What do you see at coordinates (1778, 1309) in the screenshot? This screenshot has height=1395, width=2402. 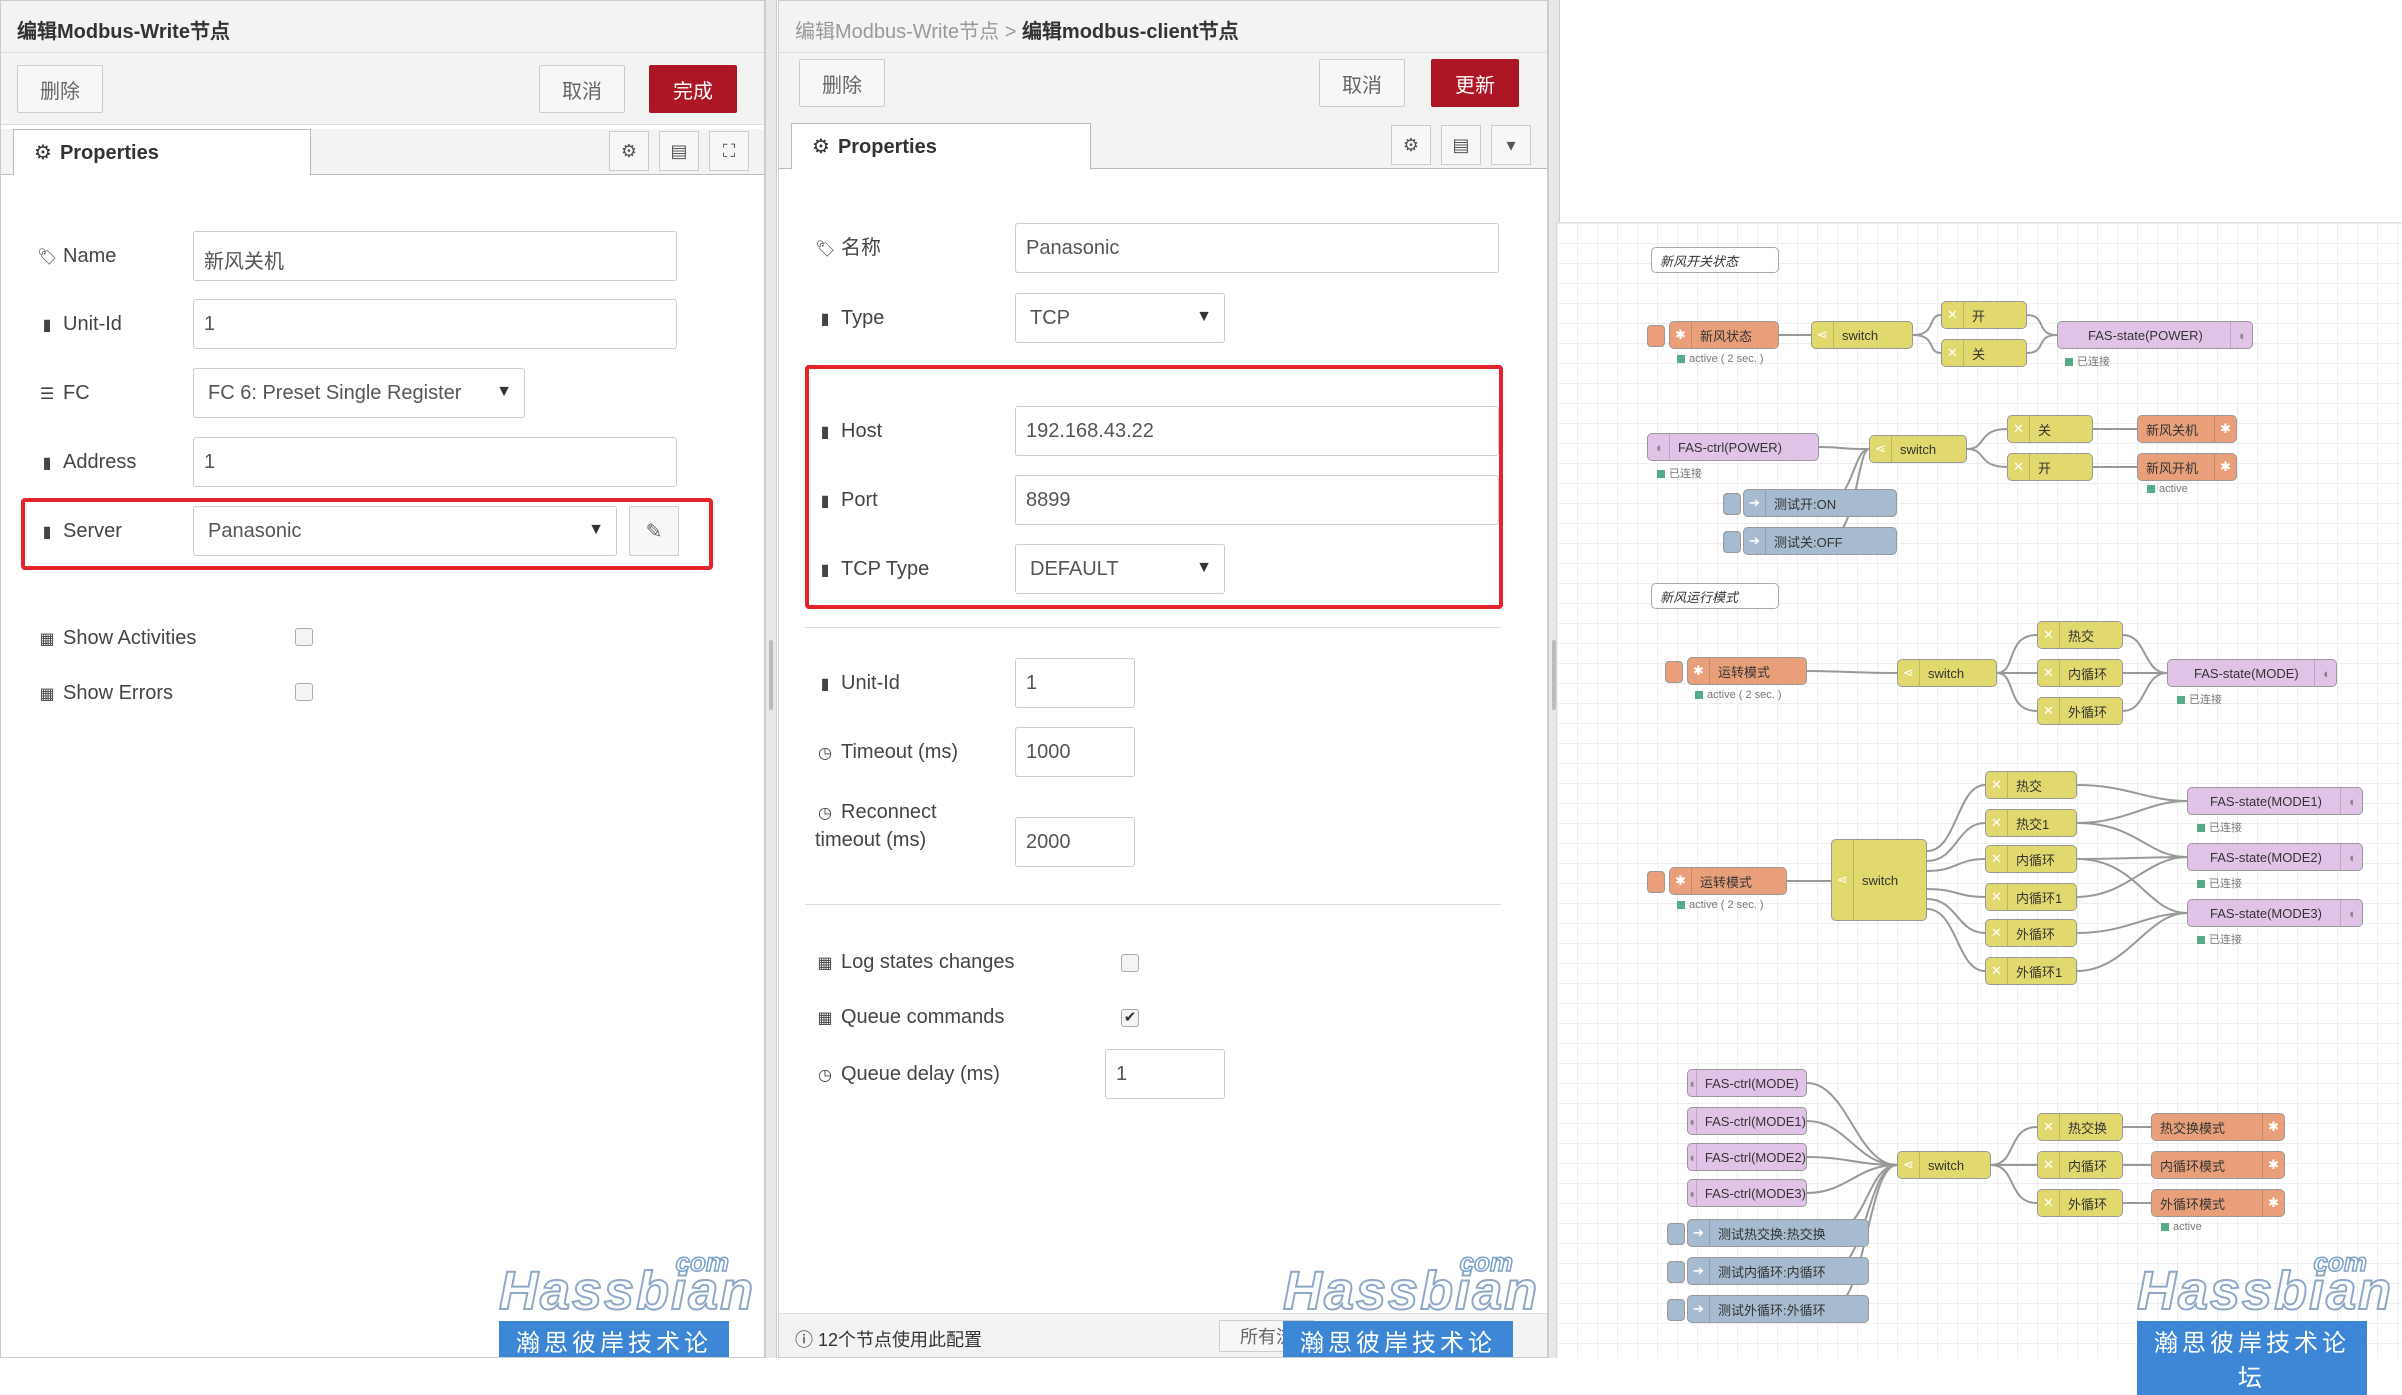 I see `flow-node: ➔ 测试外循环:外循环` at bounding box center [1778, 1309].